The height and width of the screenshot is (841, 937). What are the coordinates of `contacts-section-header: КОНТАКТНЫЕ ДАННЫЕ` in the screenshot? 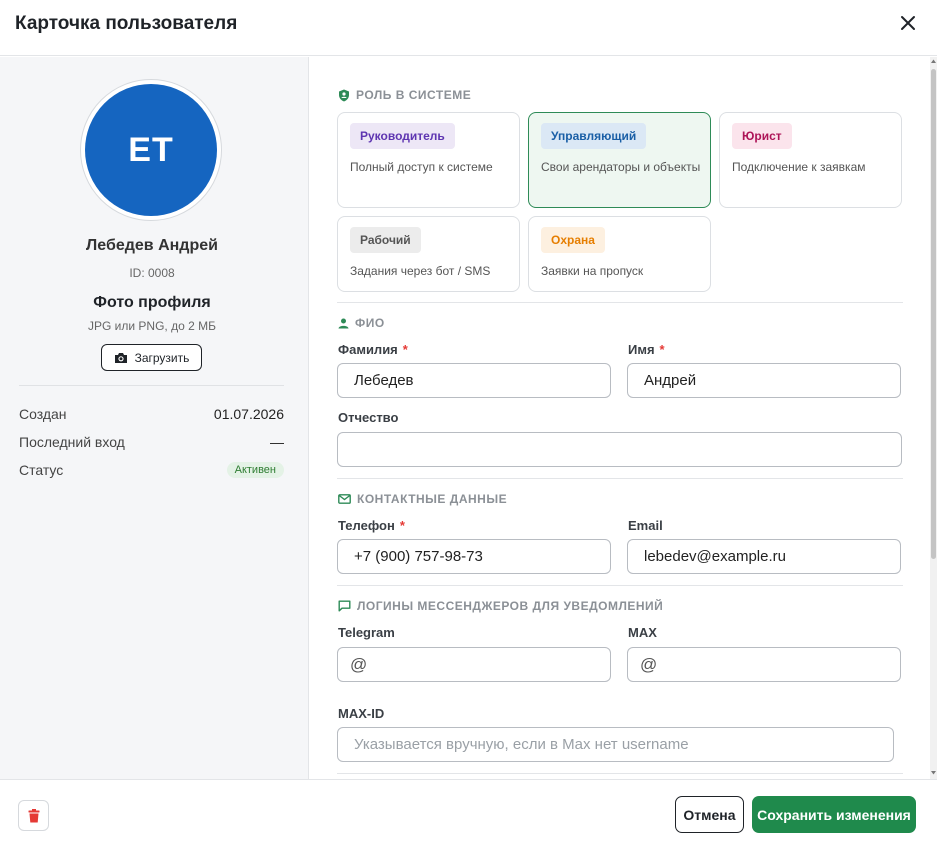 It's located at (422, 499).